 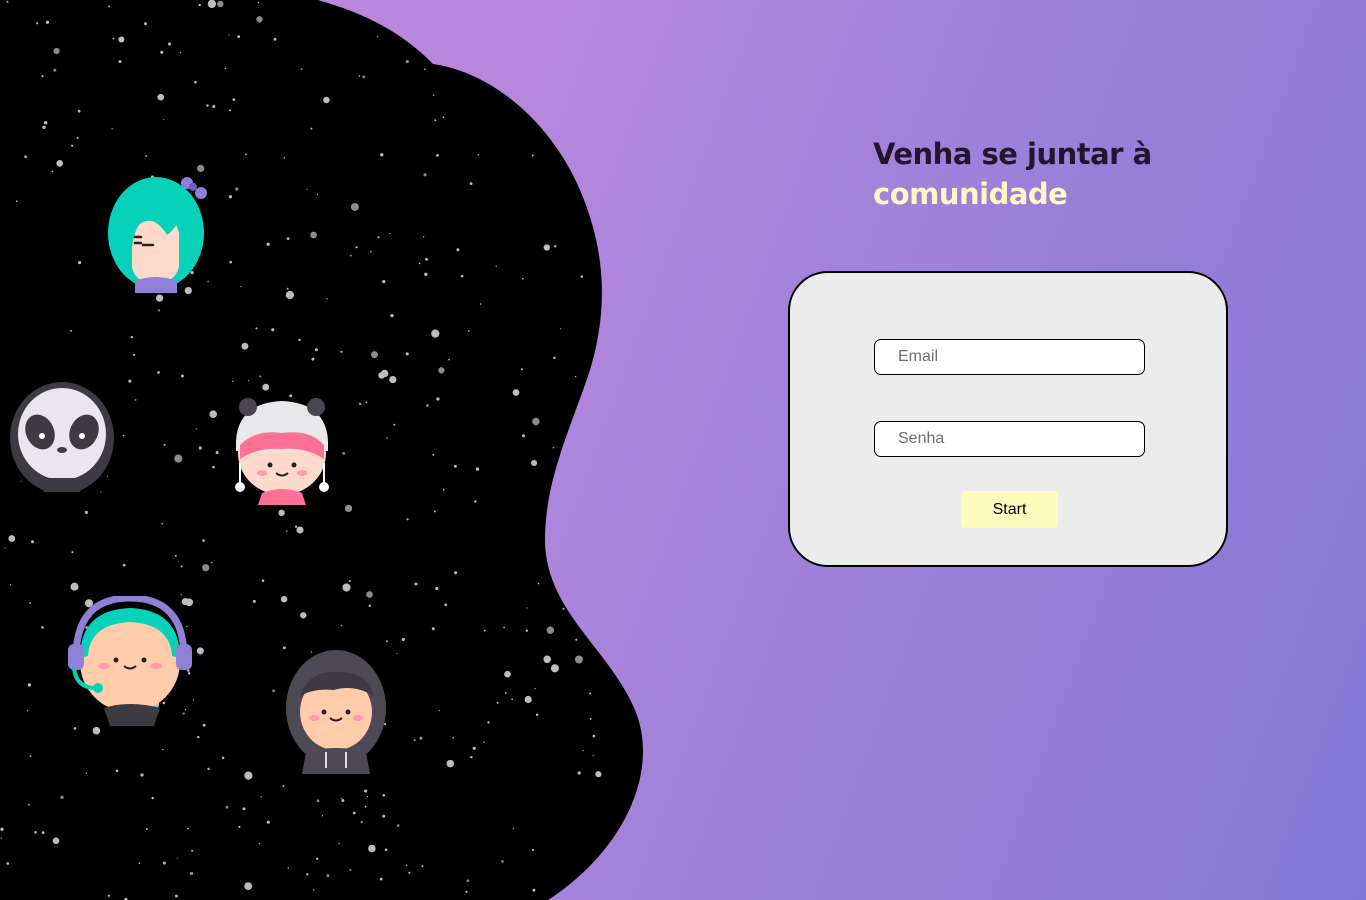 I want to click on email-field, so click(x=1009, y=357).